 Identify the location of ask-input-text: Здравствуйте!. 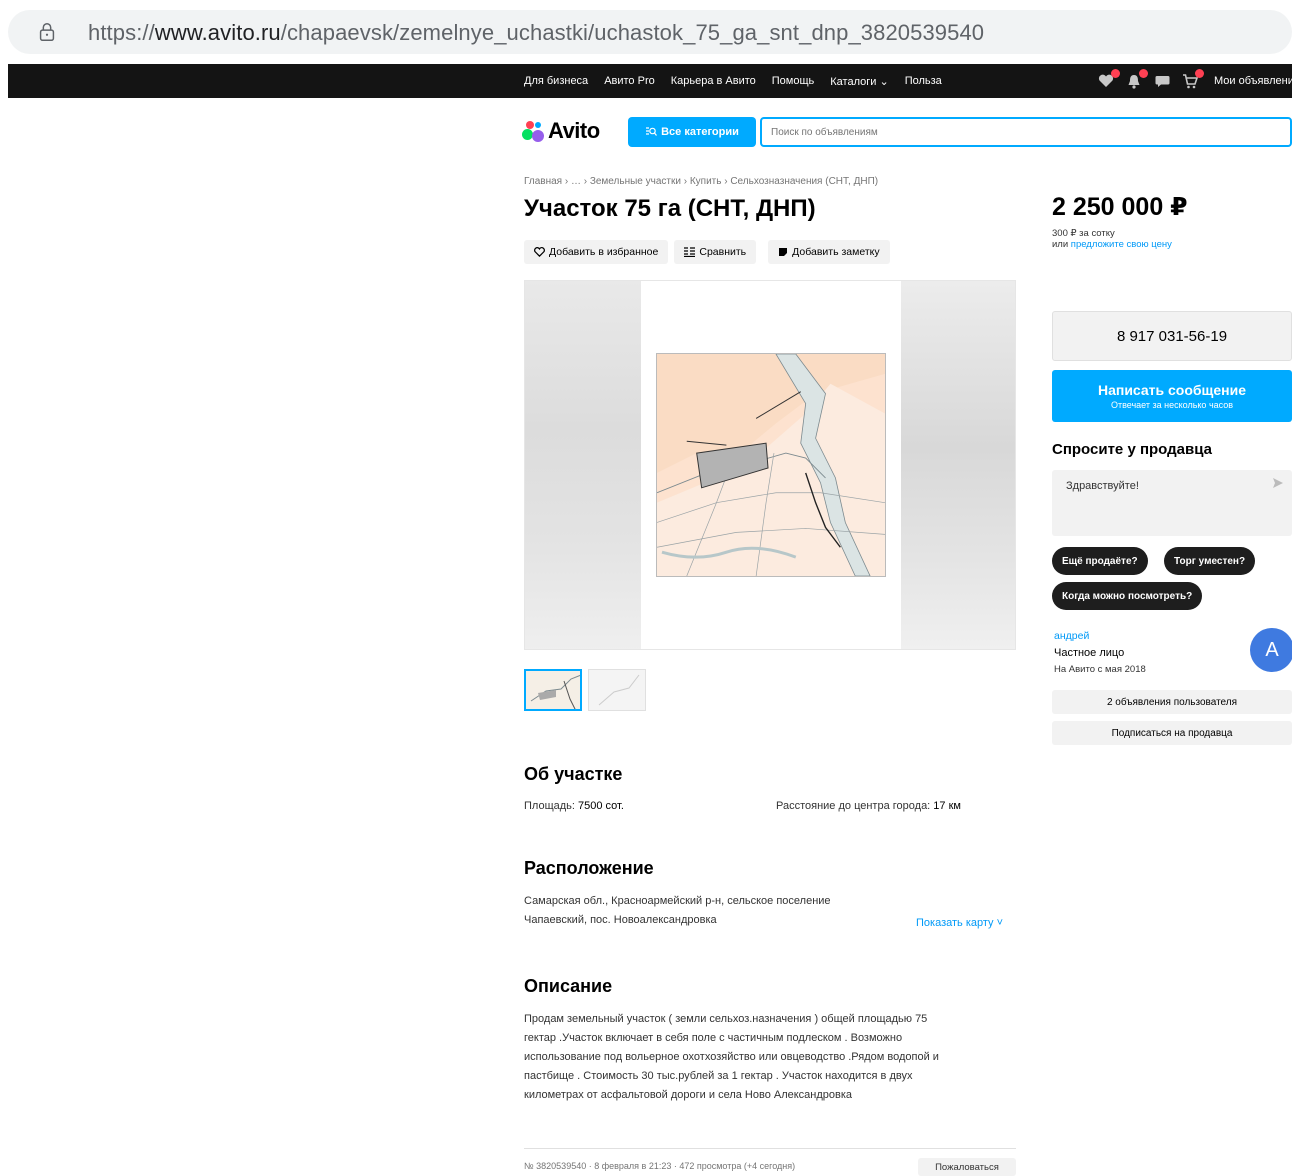
(1102, 486).